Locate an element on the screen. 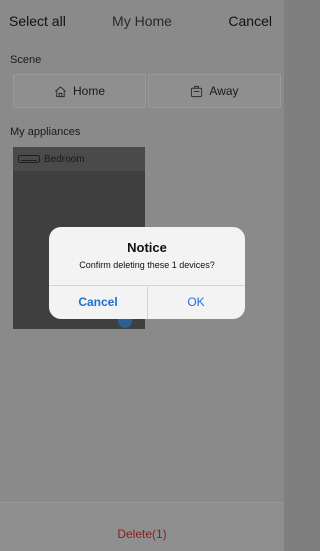 This screenshot has width=320, height=551. scene-home-button: Home is located at coordinates (79, 91).